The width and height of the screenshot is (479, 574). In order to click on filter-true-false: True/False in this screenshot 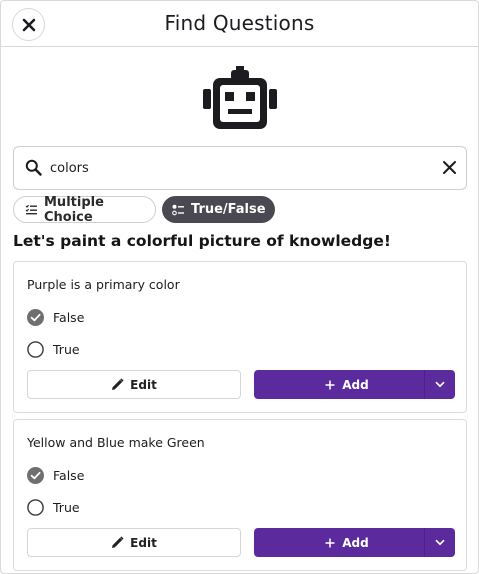, I will do `click(218, 209)`.